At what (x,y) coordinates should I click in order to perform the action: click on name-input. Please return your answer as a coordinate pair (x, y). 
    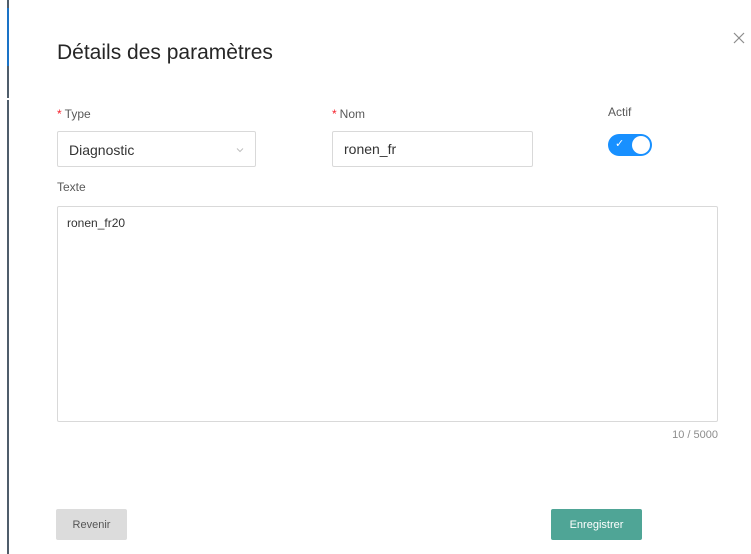
    Looking at the image, I should click on (432, 149).